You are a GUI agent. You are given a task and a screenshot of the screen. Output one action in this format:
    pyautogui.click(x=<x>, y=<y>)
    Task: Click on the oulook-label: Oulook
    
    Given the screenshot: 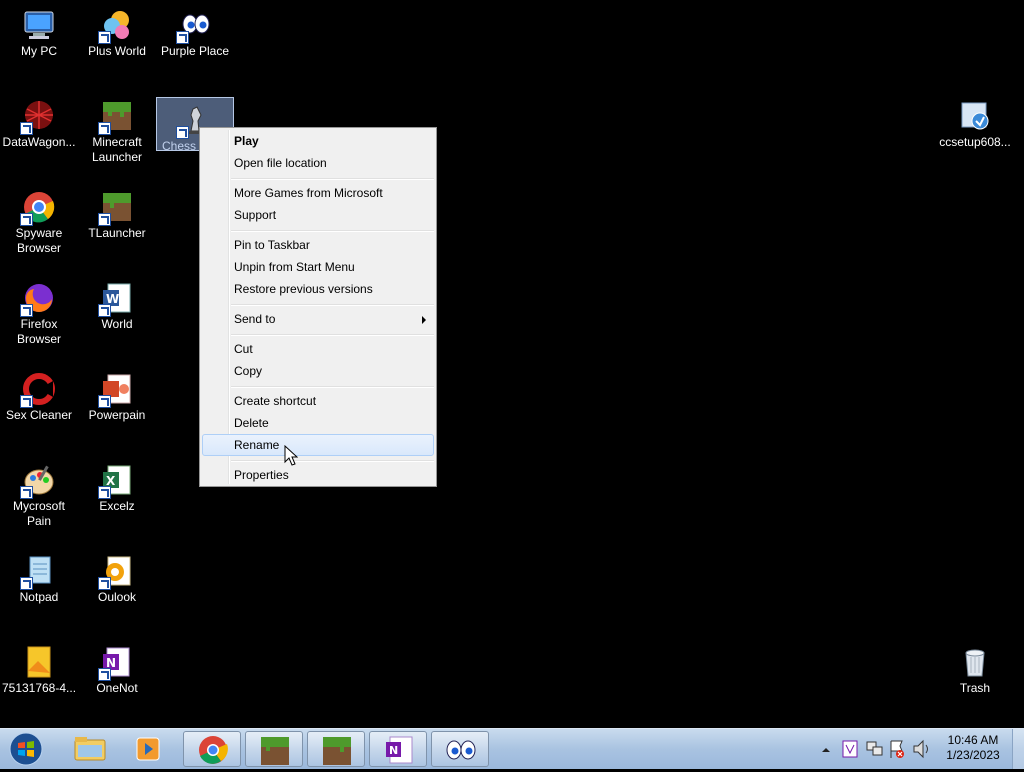 What is the action you would take?
    pyautogui.click(x=117, y=597)
    